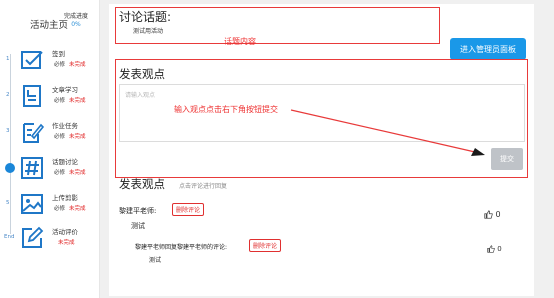 Image resolution: width=554 pixels, height=298 pixels. I want to click on sidebar-step-discussion: 话题讨论 必修 未完成, so click(50, 168).